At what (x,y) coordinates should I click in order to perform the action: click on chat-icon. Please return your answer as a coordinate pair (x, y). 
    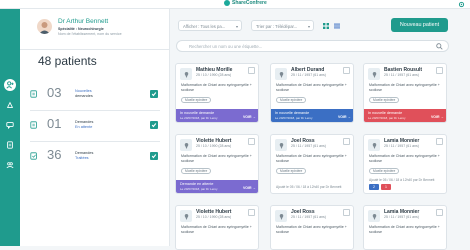
    Looking at the image, I should click on (10, 125).